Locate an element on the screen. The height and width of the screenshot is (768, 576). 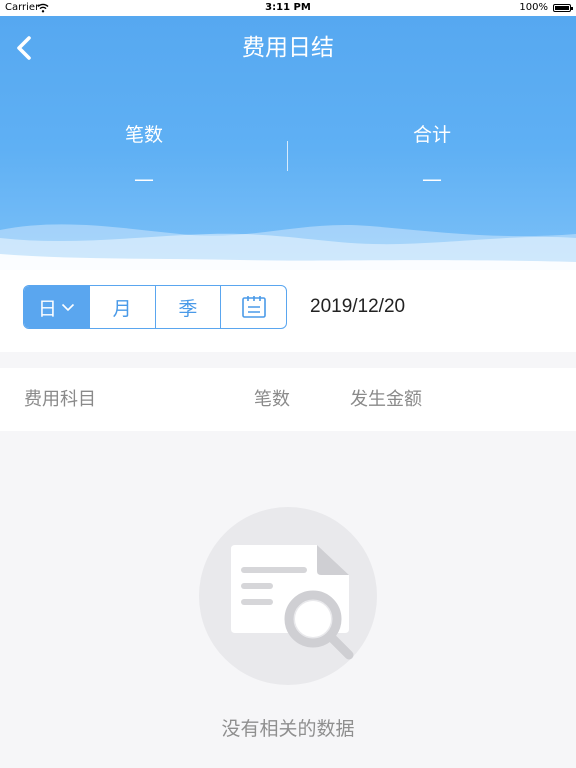
period-day-button: 日 is located at coordinates (56, 307).